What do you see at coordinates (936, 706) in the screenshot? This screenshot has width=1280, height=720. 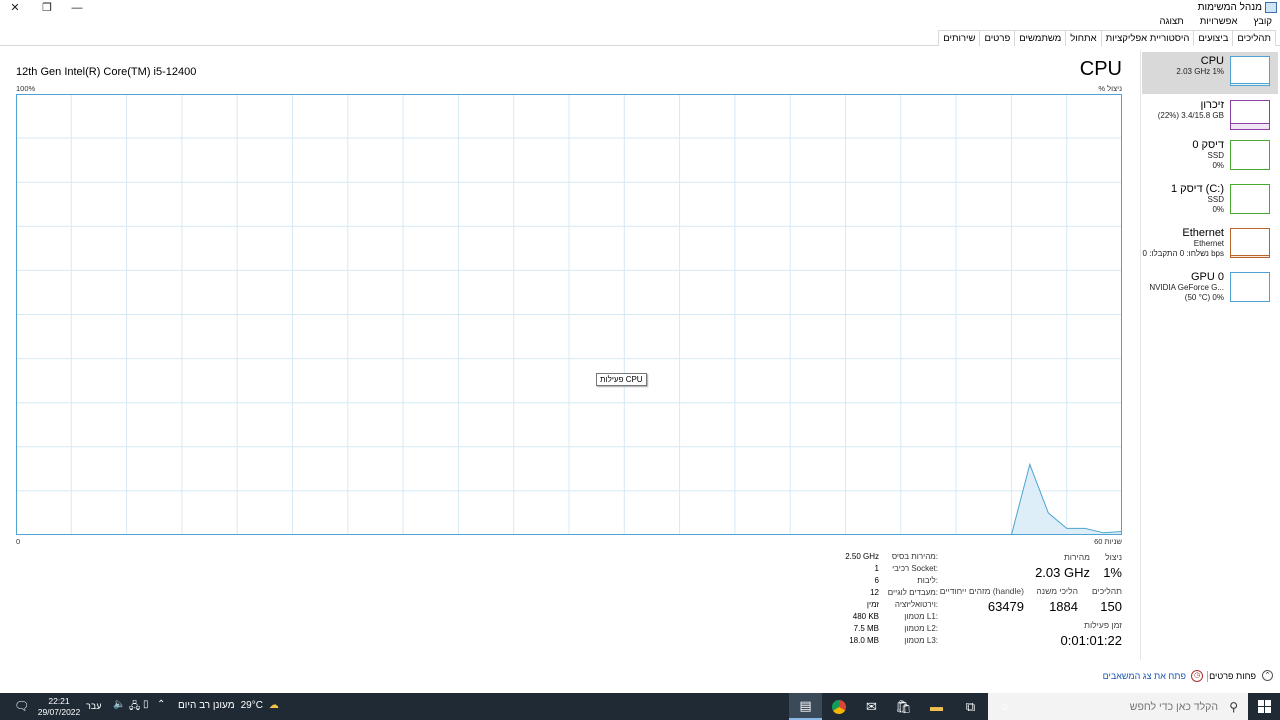 I see `file-explorer-icon: ▬` at bounding box center [936, 706].